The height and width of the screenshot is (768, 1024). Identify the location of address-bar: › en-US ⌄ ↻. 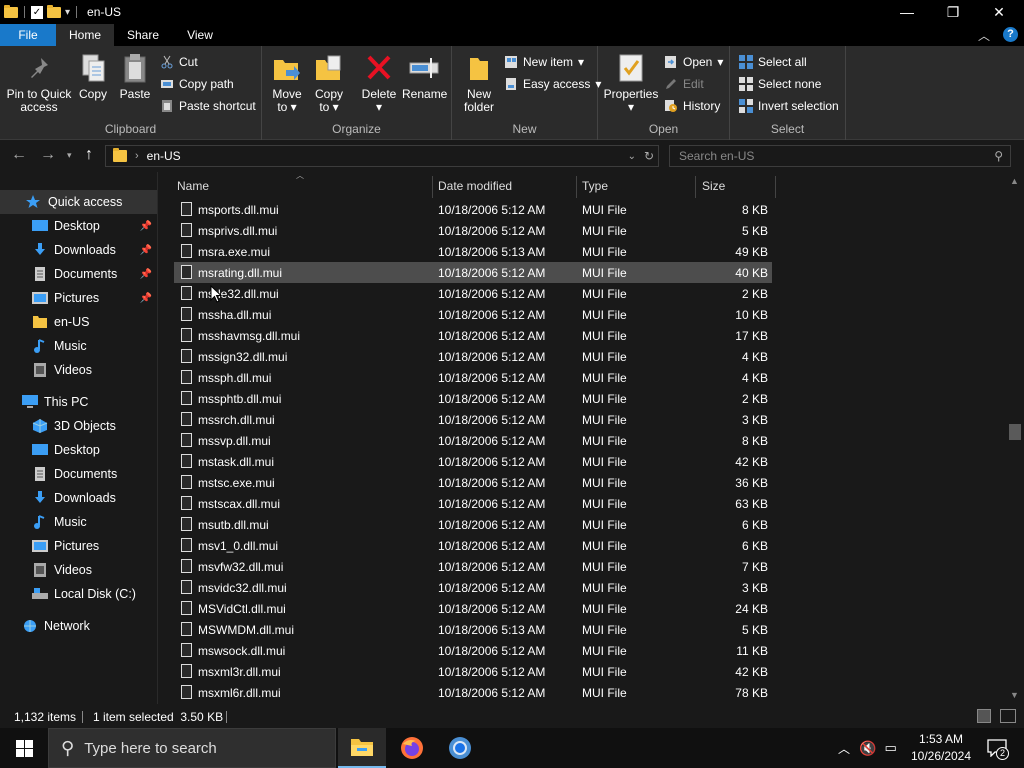
(382, 156).